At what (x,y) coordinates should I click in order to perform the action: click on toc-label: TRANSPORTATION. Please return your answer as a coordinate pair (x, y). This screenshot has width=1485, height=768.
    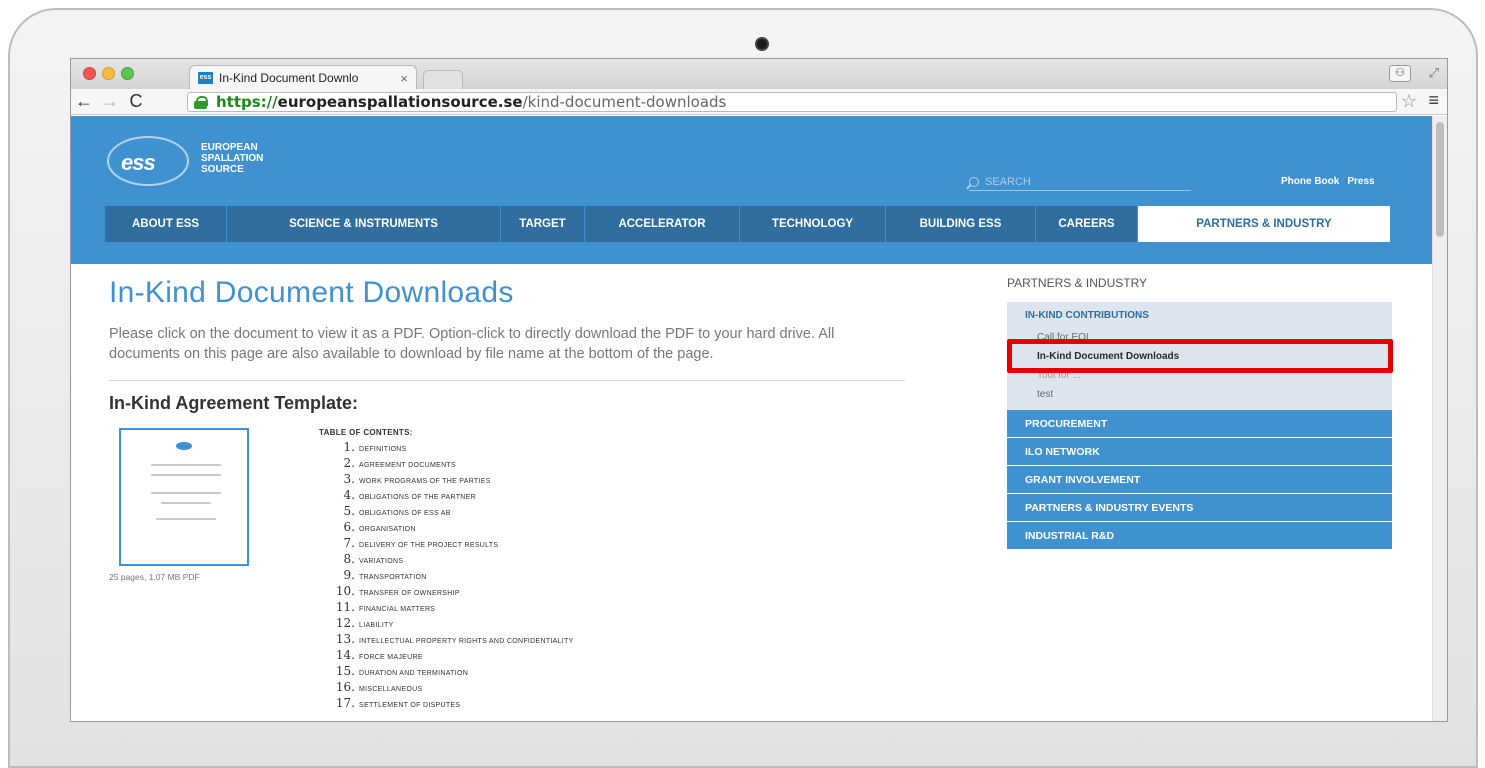
    Looking at the image, I should click on (393, 577).